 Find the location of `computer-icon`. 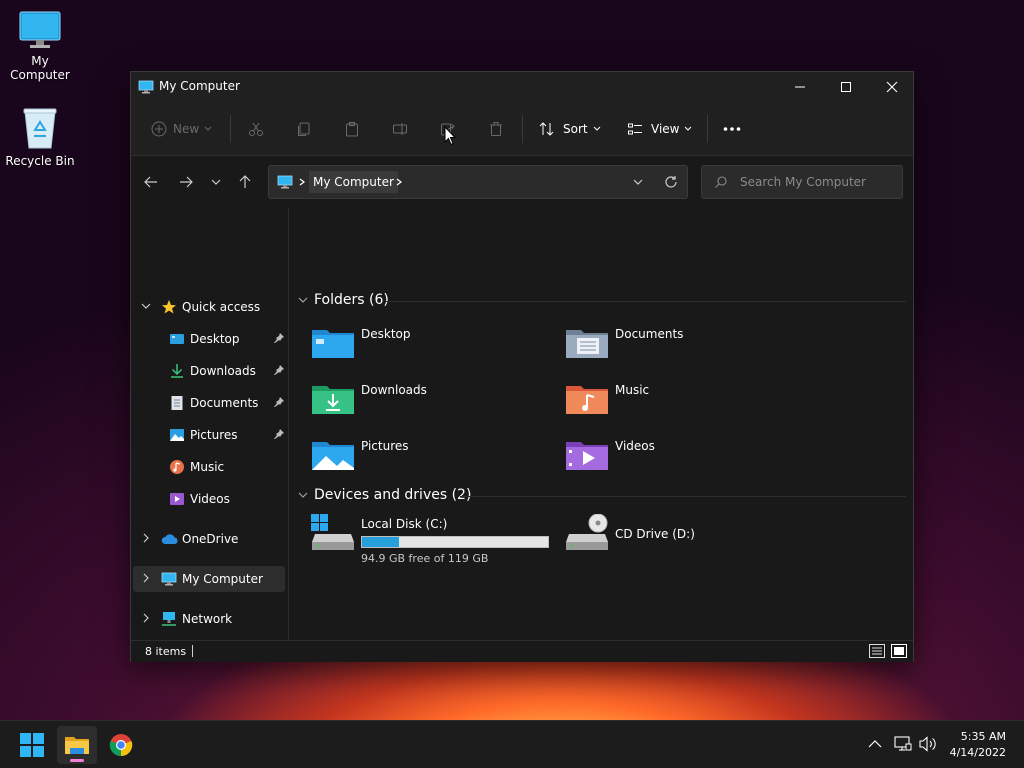

computer-icon is located at coordinates (169, 579).